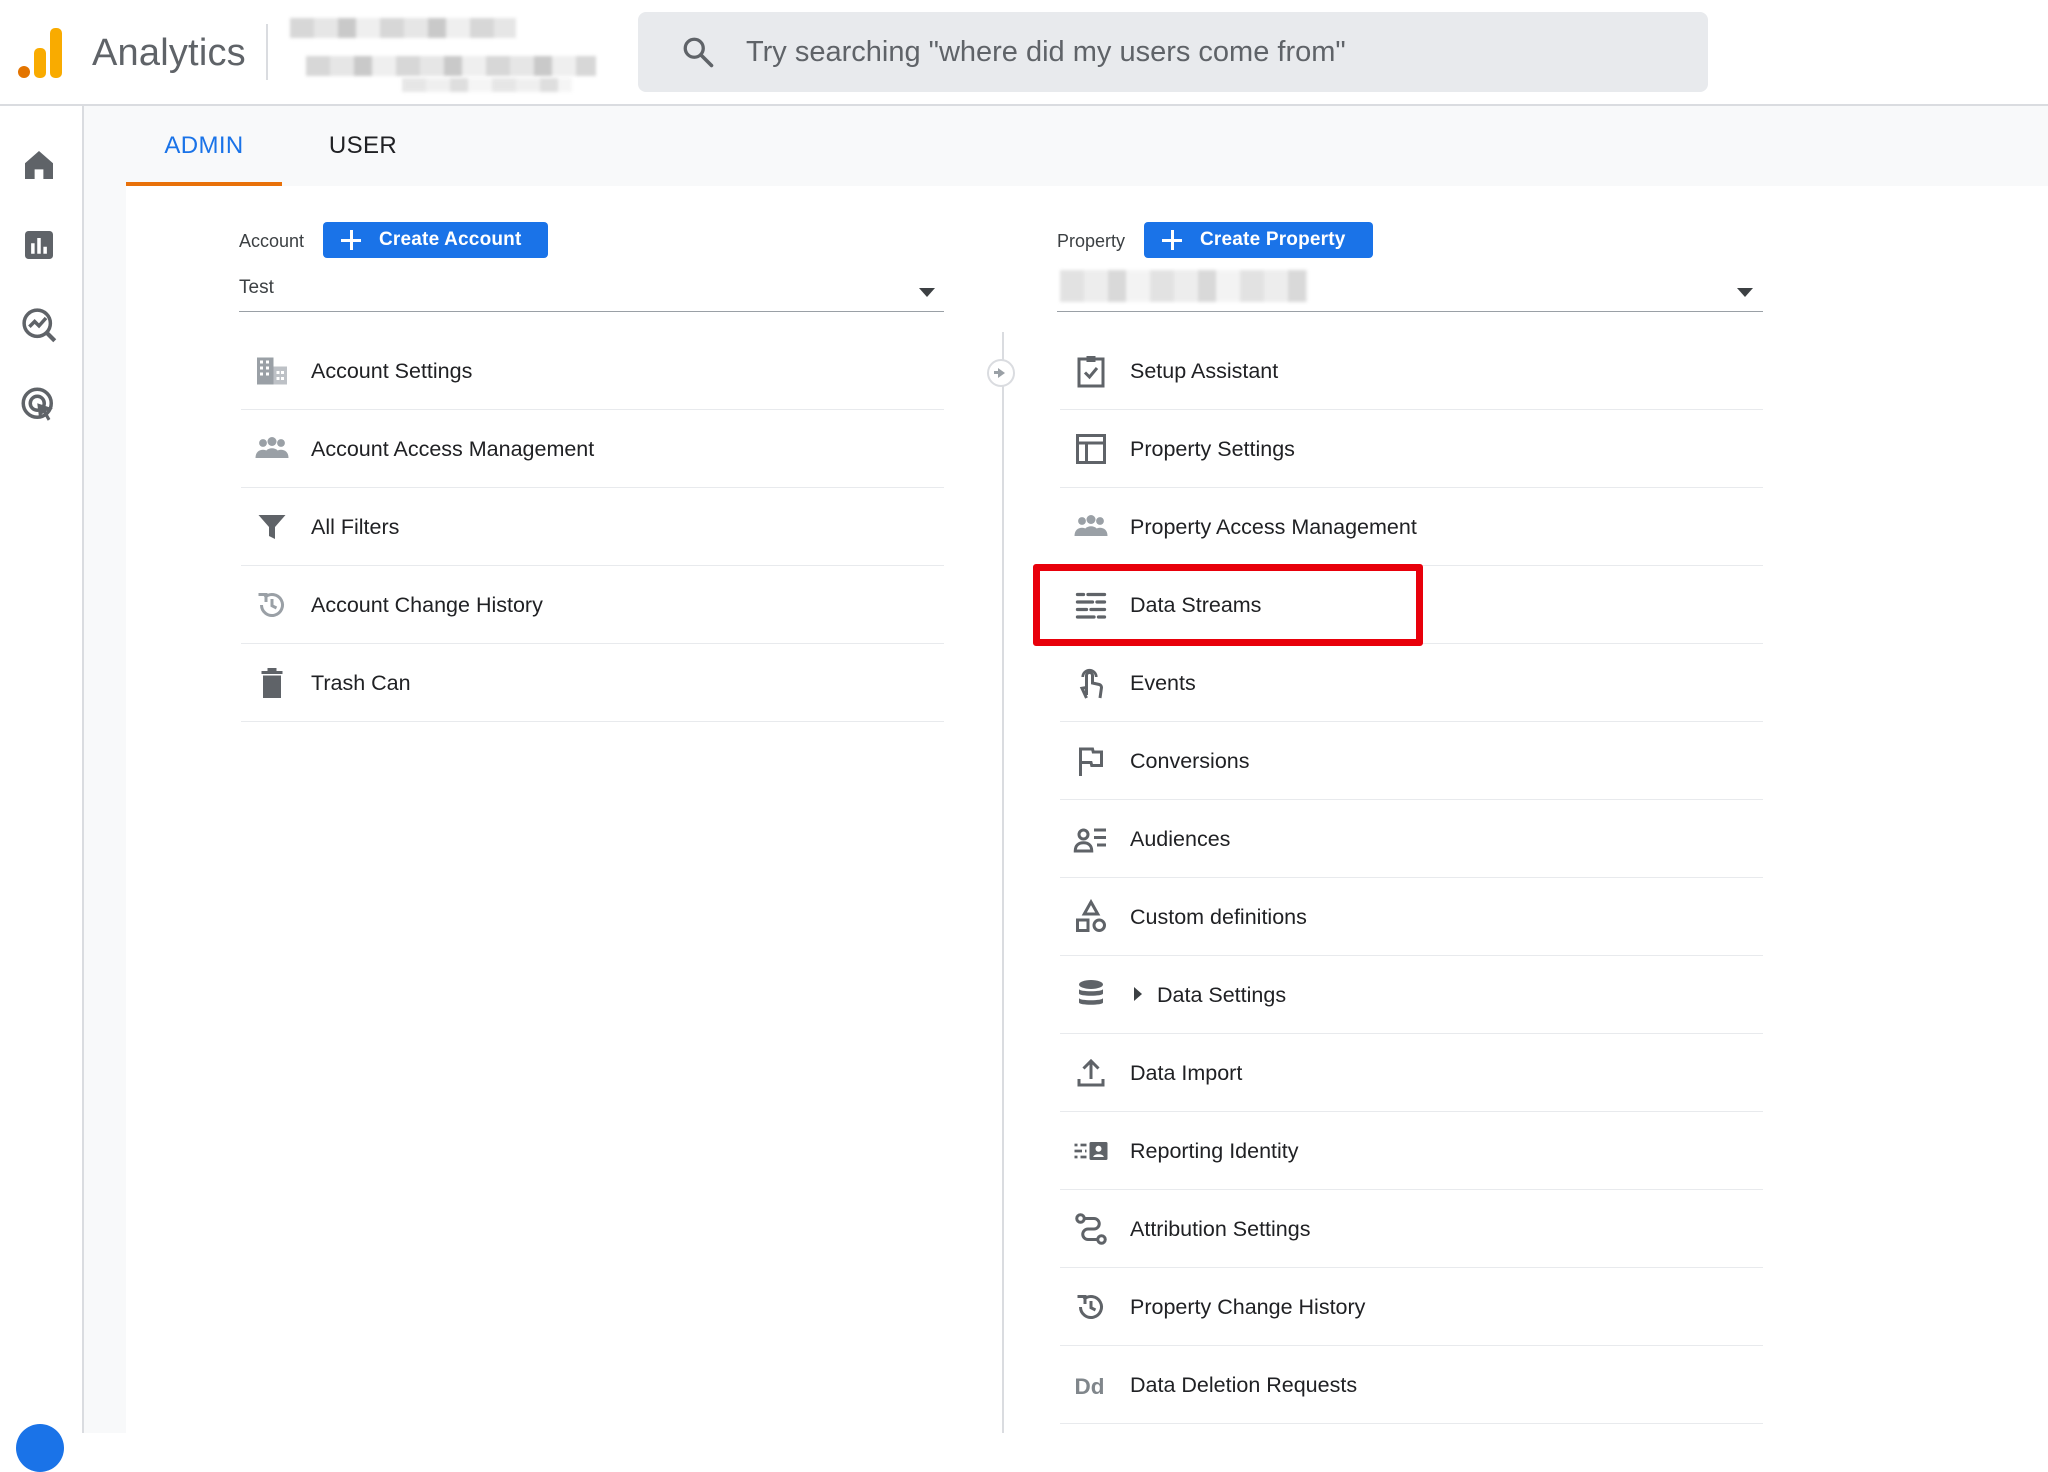 This screenshot has height=1472, width=2048. Describe the element at coordinates (272, 371) in the screenshot. I see `building-icon` at that location.